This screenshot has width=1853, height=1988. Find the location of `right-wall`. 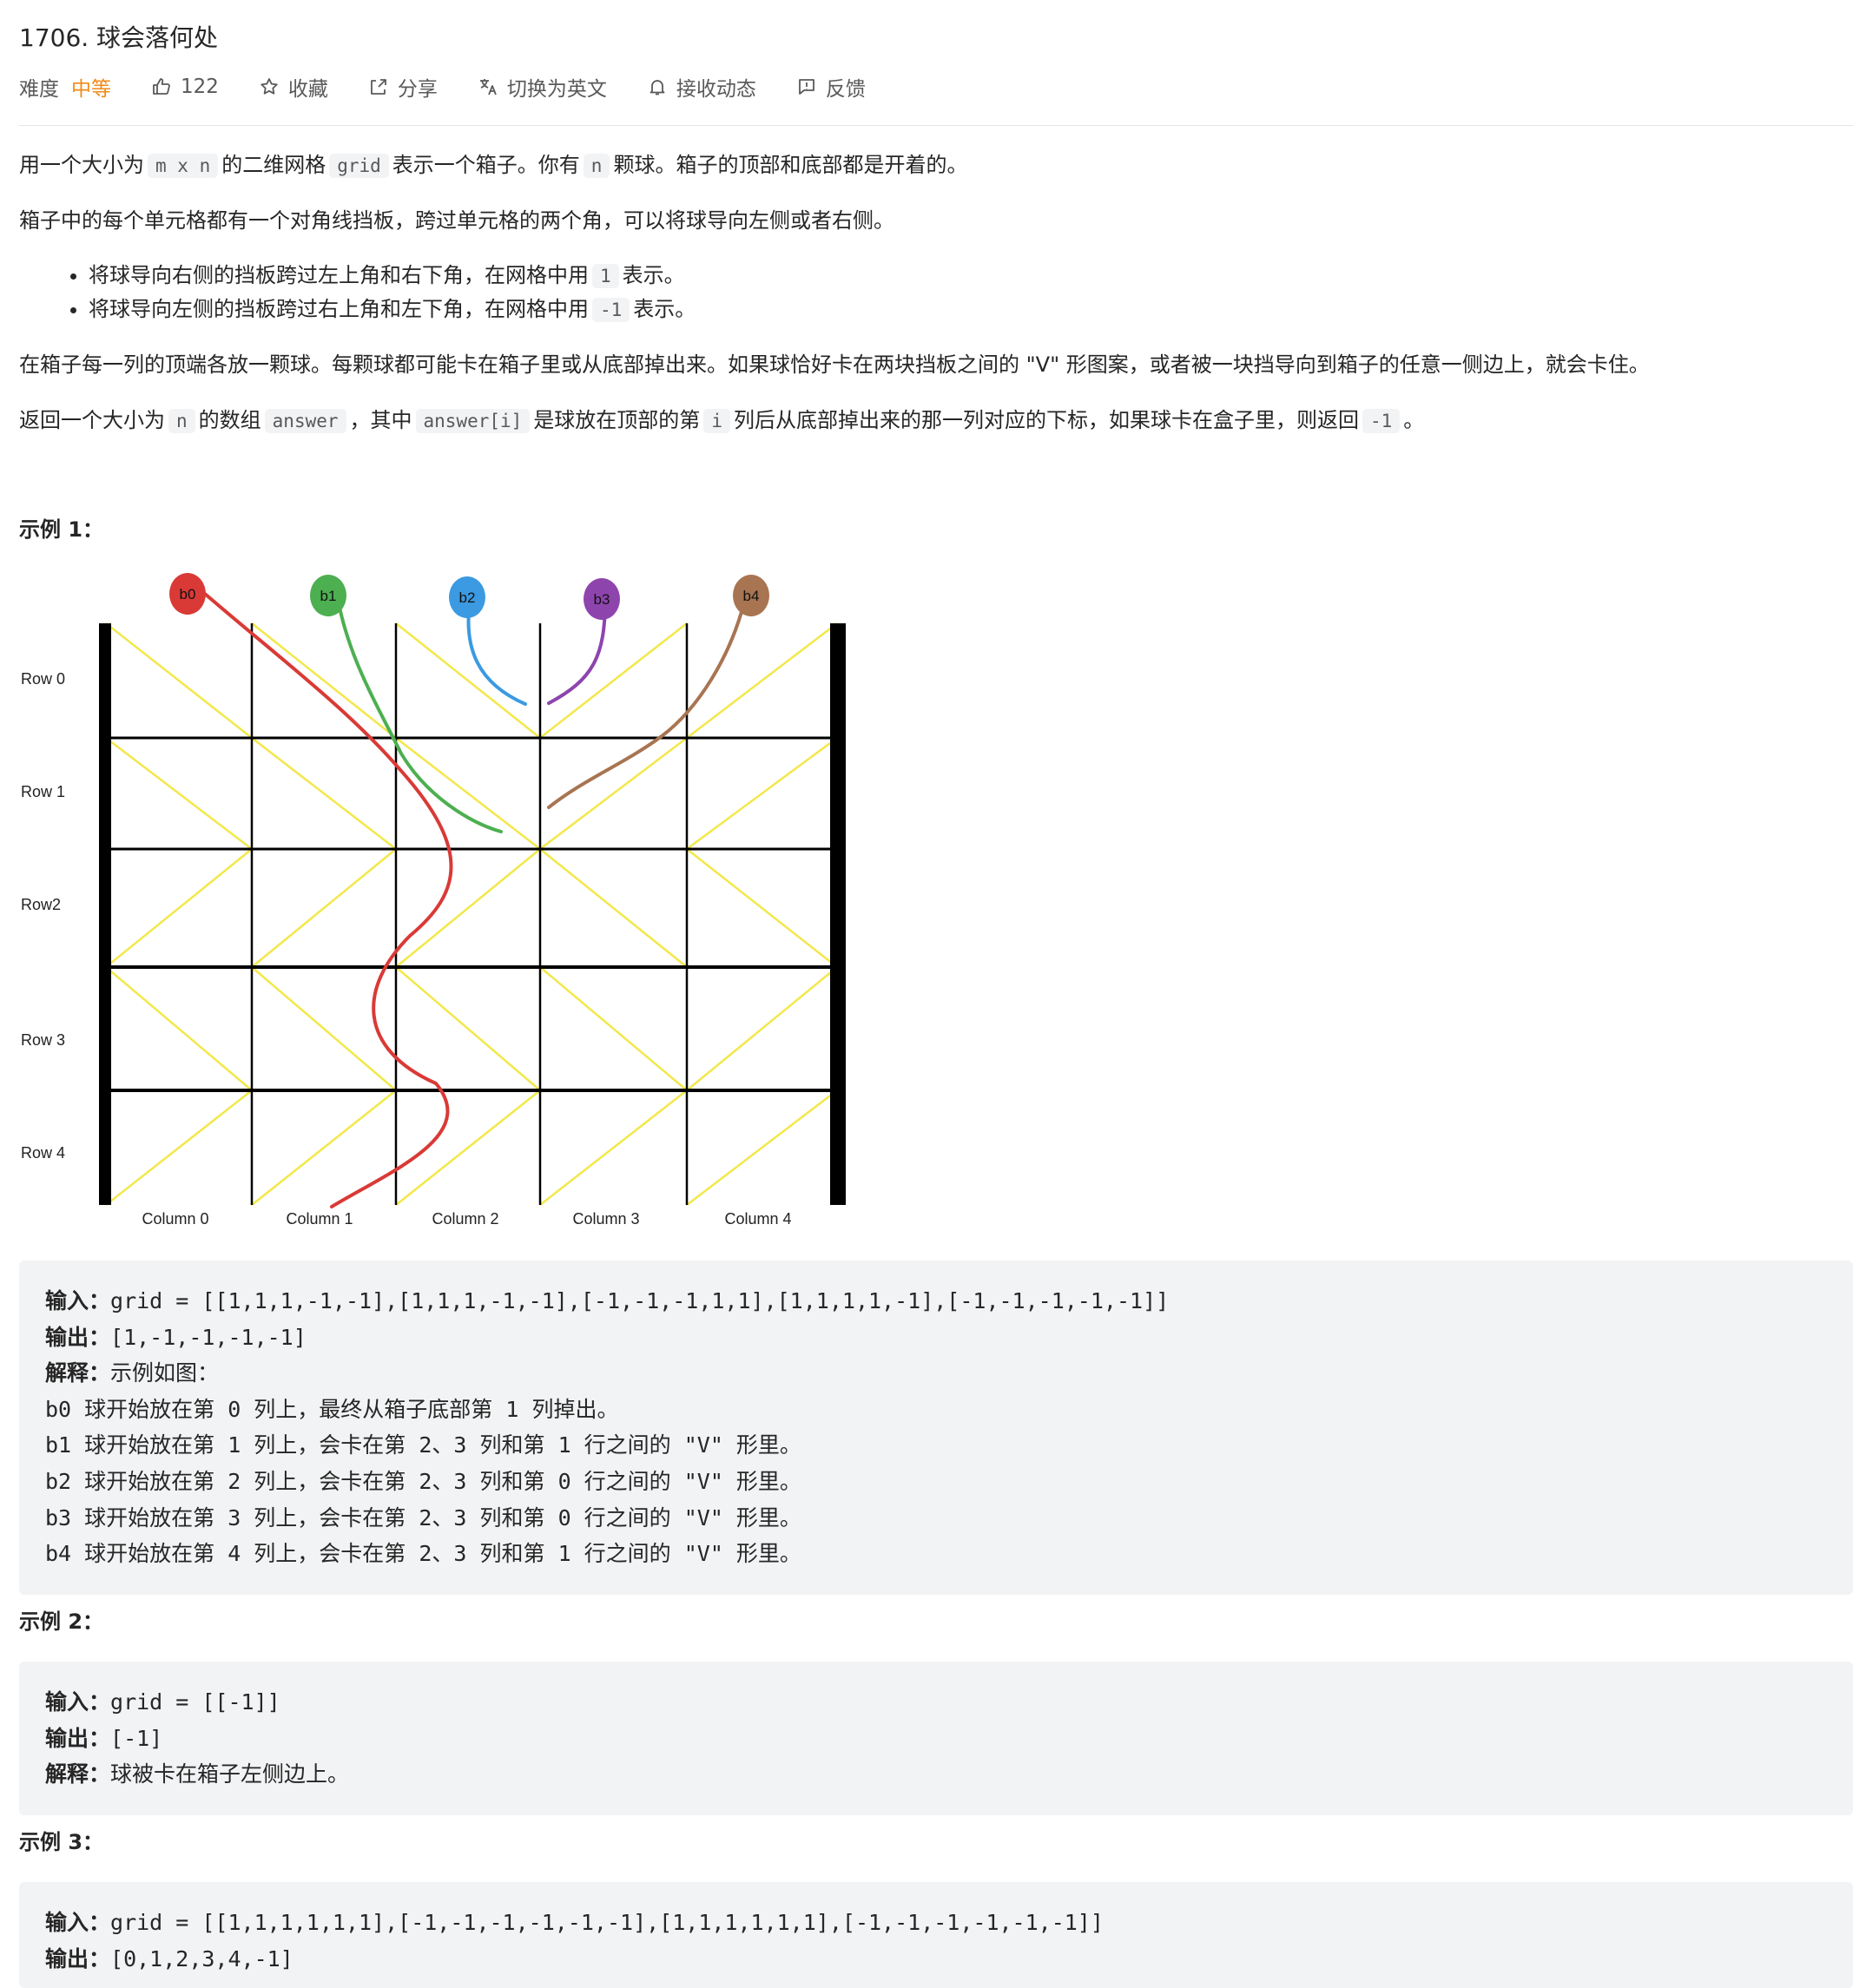

right-wall is located at coordinates (838, 914).